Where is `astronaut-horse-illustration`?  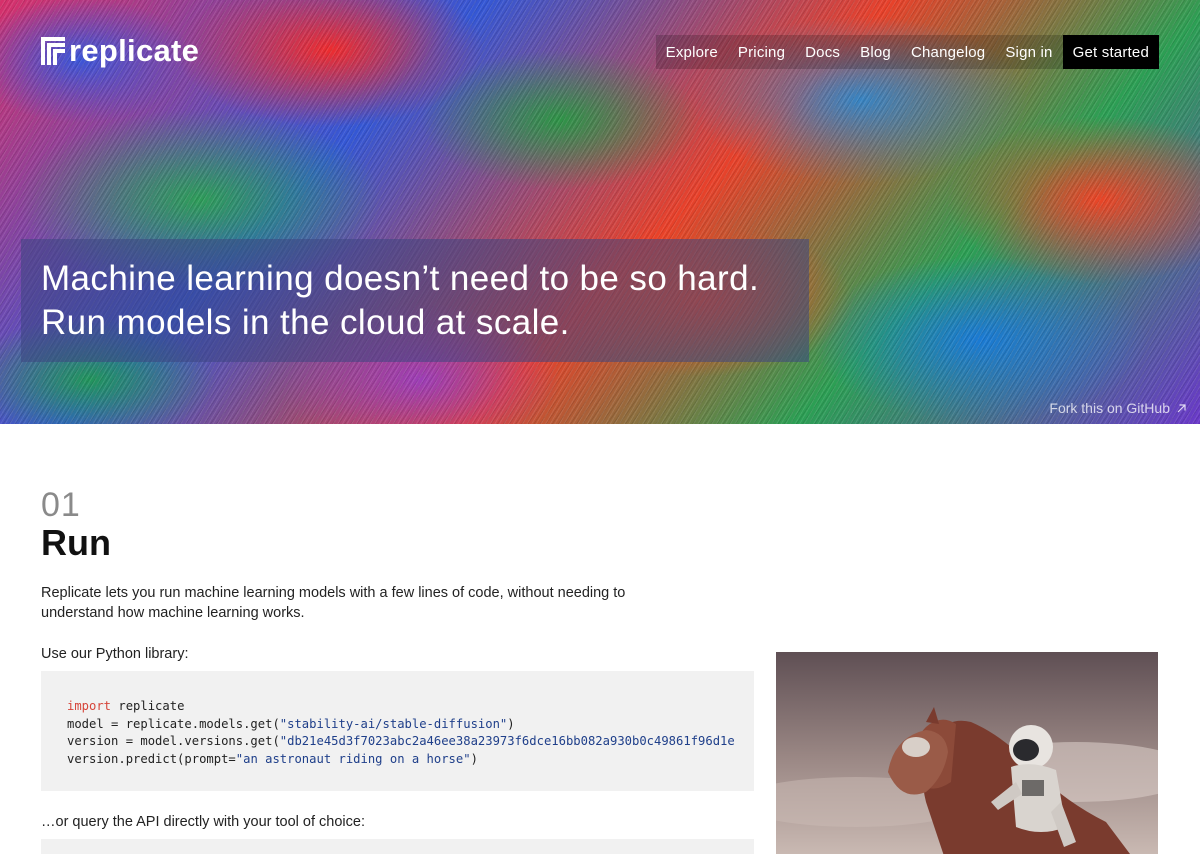 astronaut-horse-illustration is located at coordinates (967, 753).